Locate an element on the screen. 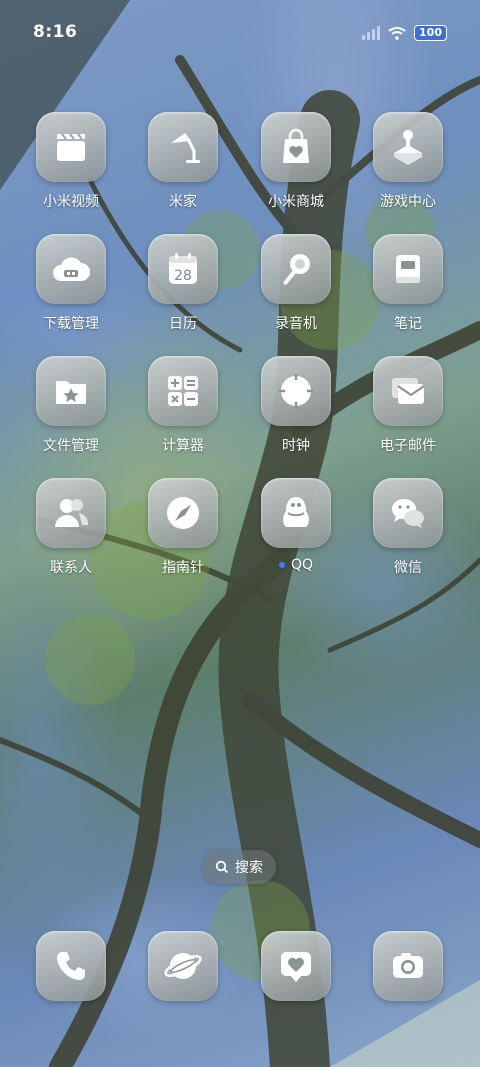  app-label: 联系人 is located at coordinates (71, 568).